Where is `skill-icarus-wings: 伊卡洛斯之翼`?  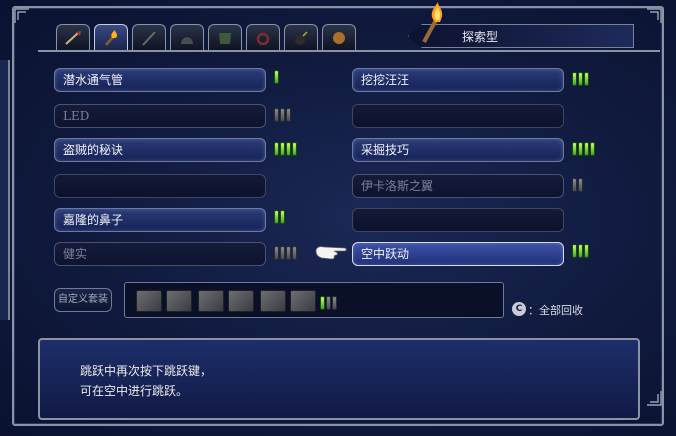 skill-icarus-wings: 伊卡洛斯之翼 is located at coordinates (458, 186).